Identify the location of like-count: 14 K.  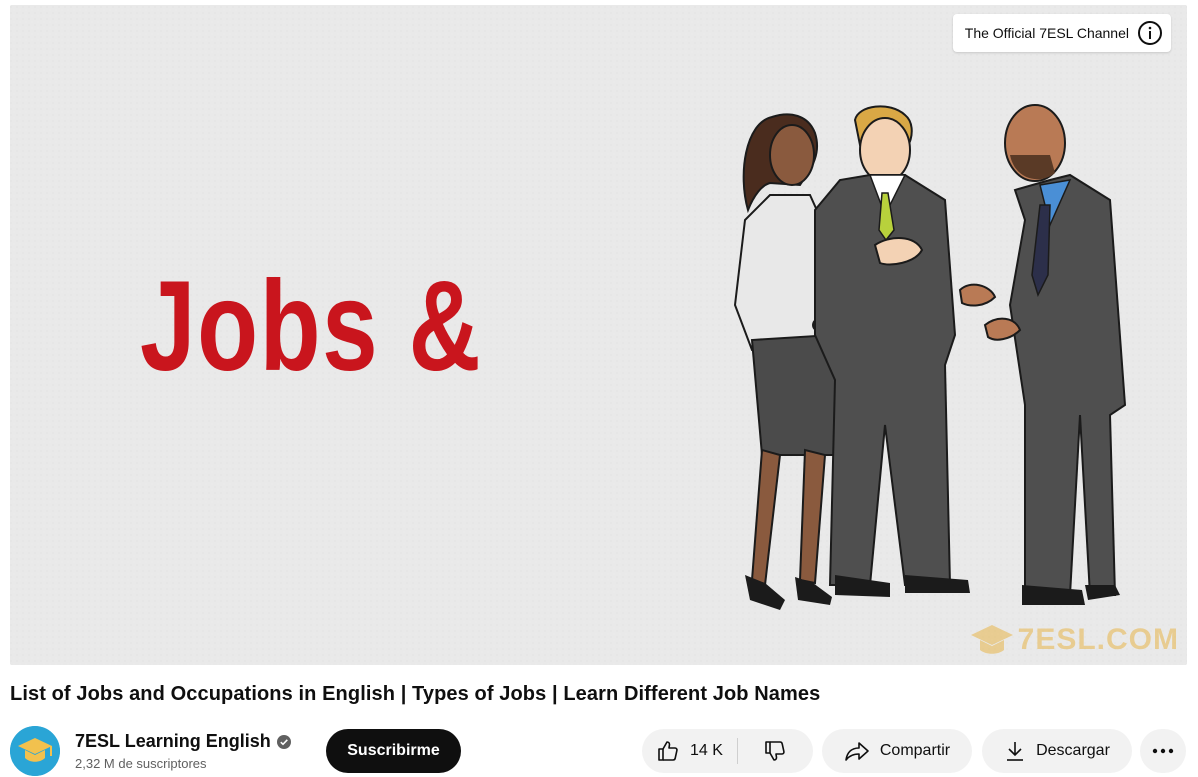
(706, 750).